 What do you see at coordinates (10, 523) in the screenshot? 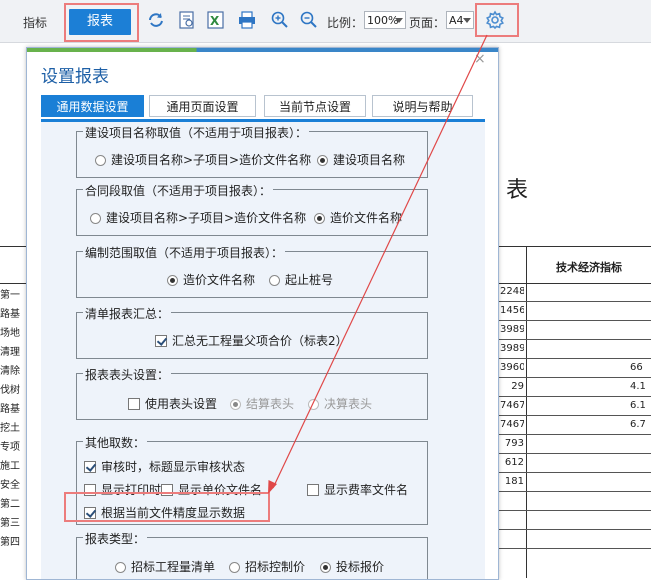
I see `table-cell: 第三` at bounding box center [10, 523].